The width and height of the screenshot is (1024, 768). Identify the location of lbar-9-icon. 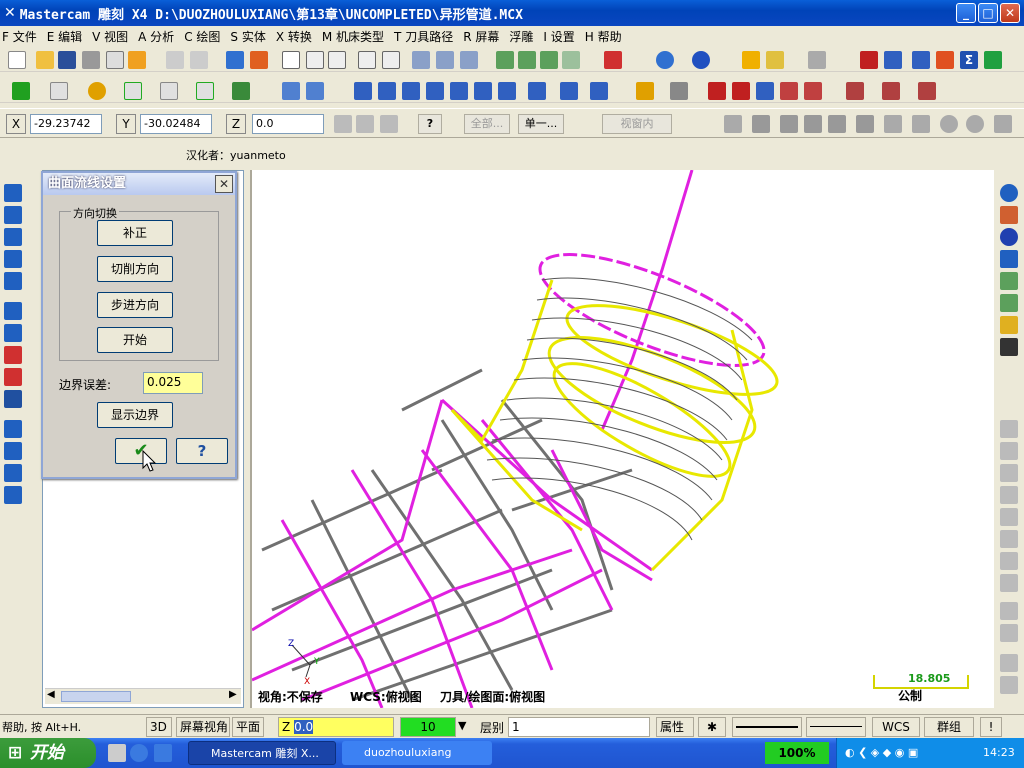
(13, 377).